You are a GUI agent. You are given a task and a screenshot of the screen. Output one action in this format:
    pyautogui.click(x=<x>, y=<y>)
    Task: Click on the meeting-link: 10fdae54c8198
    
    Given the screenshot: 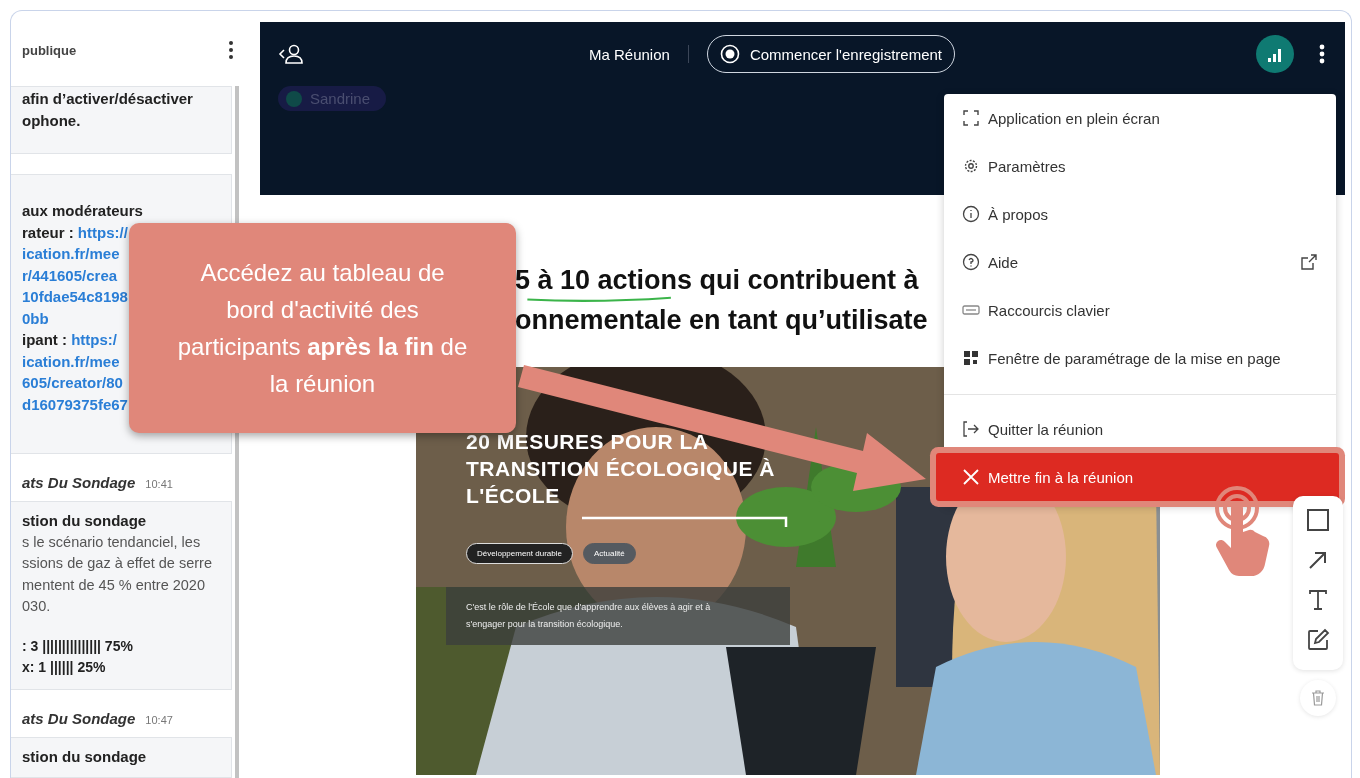 What is the action you would take?
    pyautogui.click(x=75, y=296)
    